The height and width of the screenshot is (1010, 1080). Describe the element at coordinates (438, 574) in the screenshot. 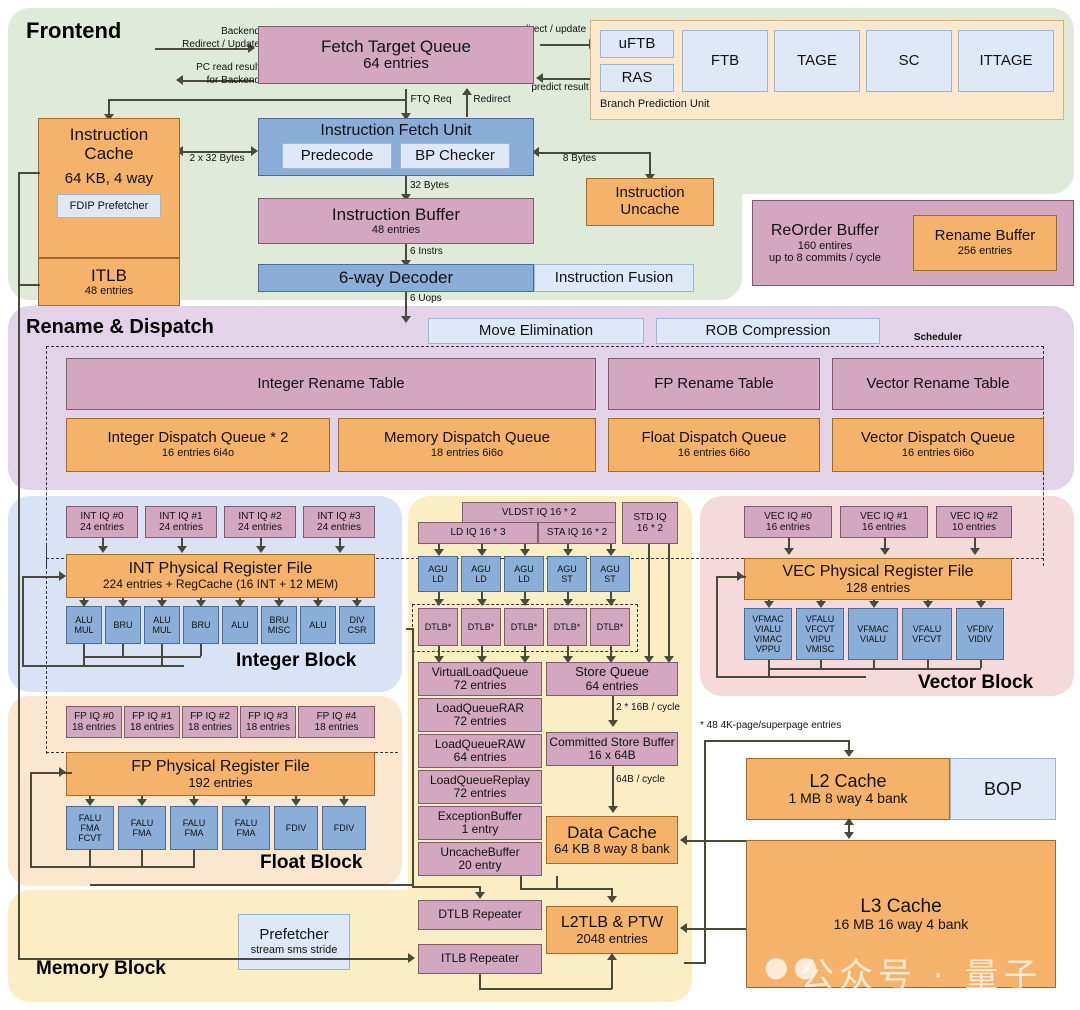

I see `agu-ld-0: AGU LD` at that location.